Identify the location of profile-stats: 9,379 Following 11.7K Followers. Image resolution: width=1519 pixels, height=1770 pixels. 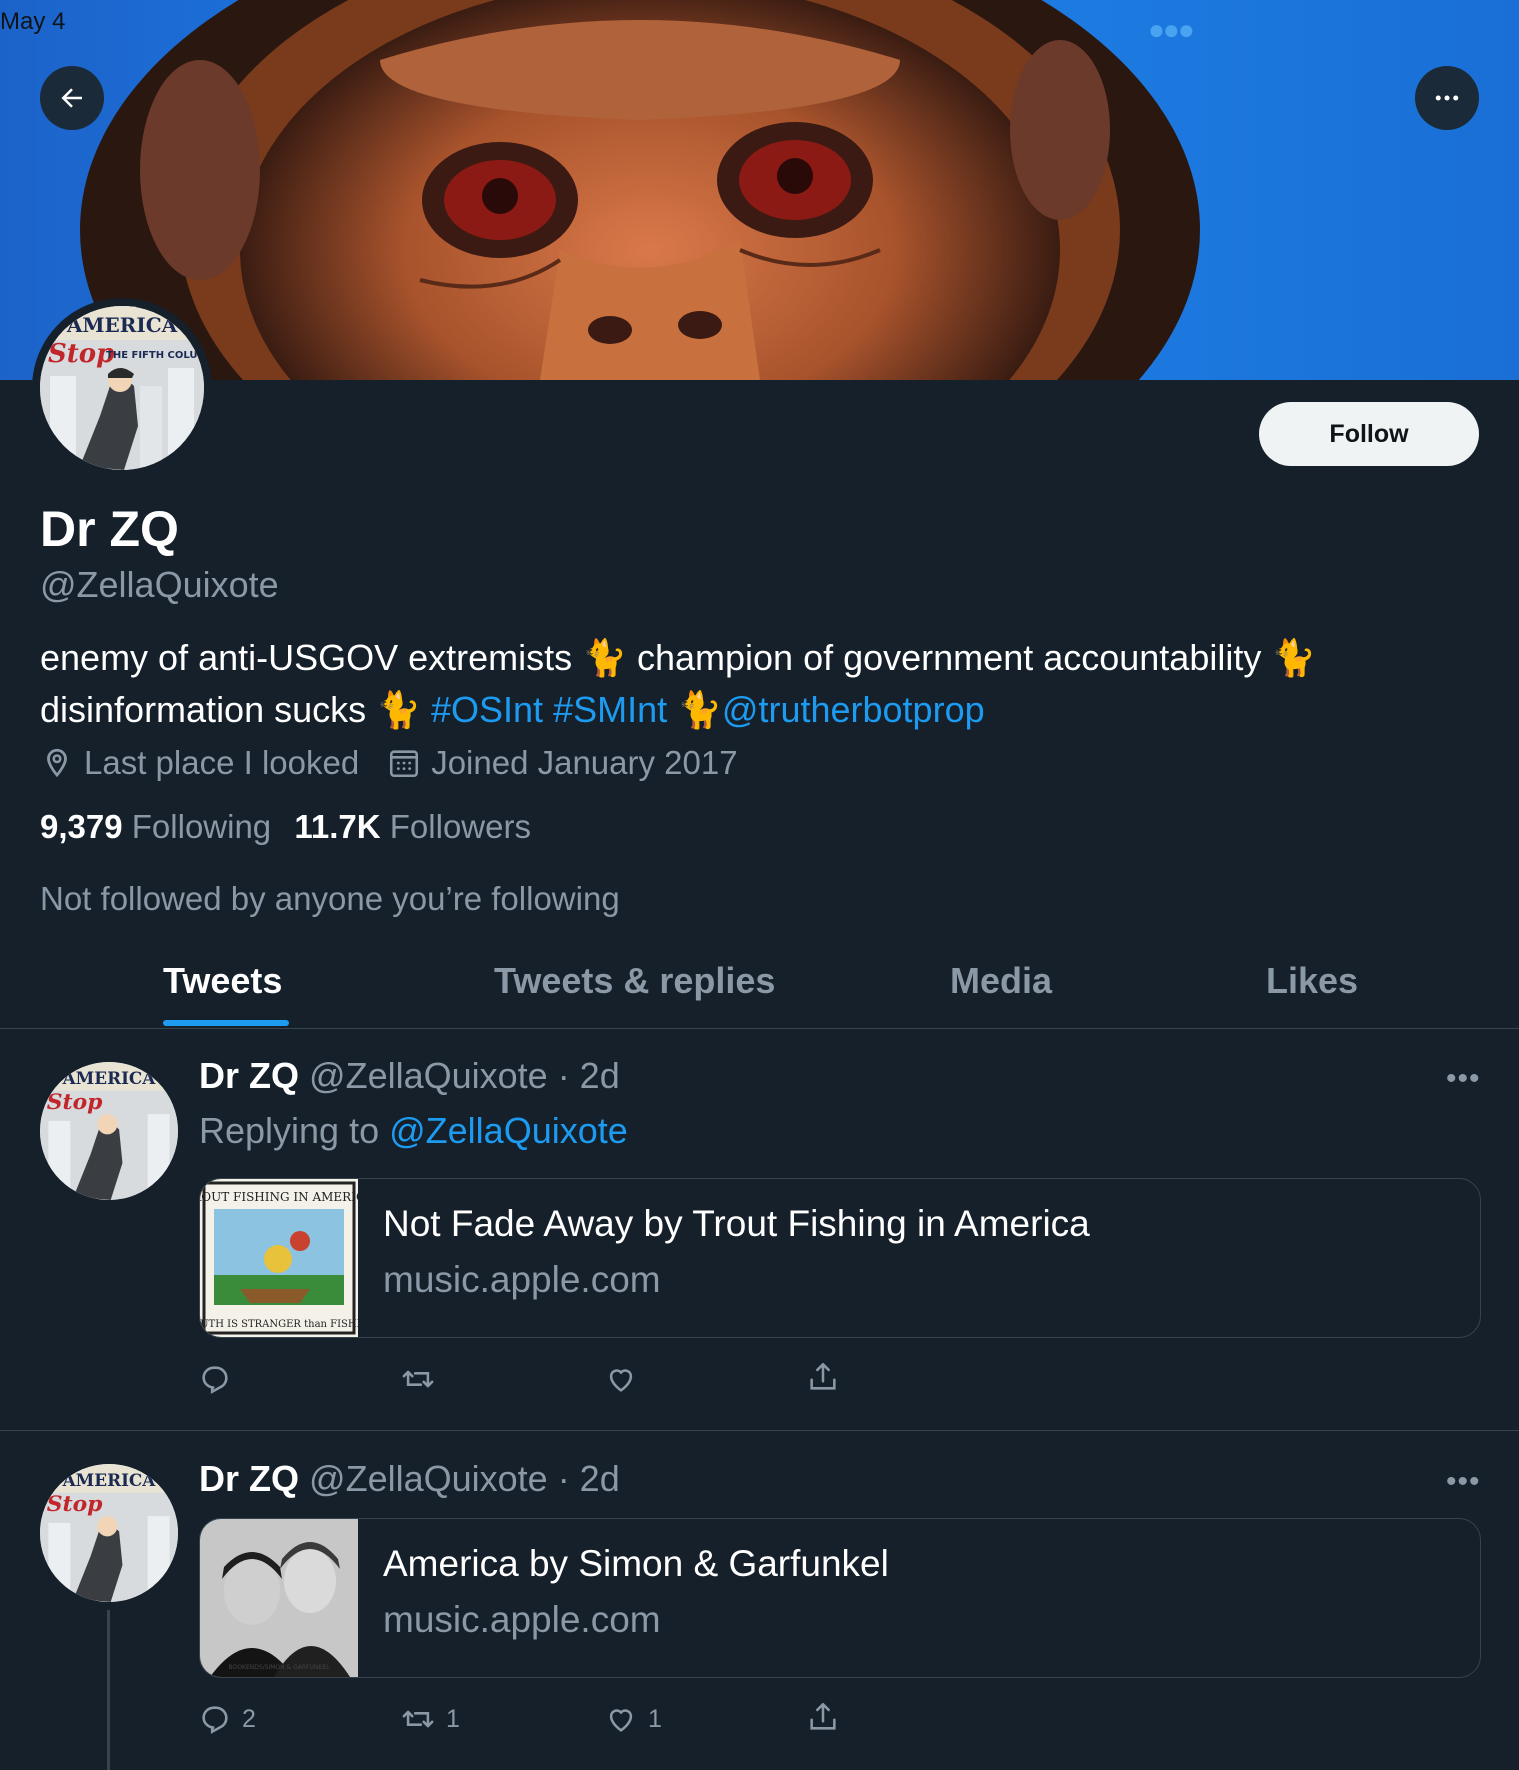
(285, 827).